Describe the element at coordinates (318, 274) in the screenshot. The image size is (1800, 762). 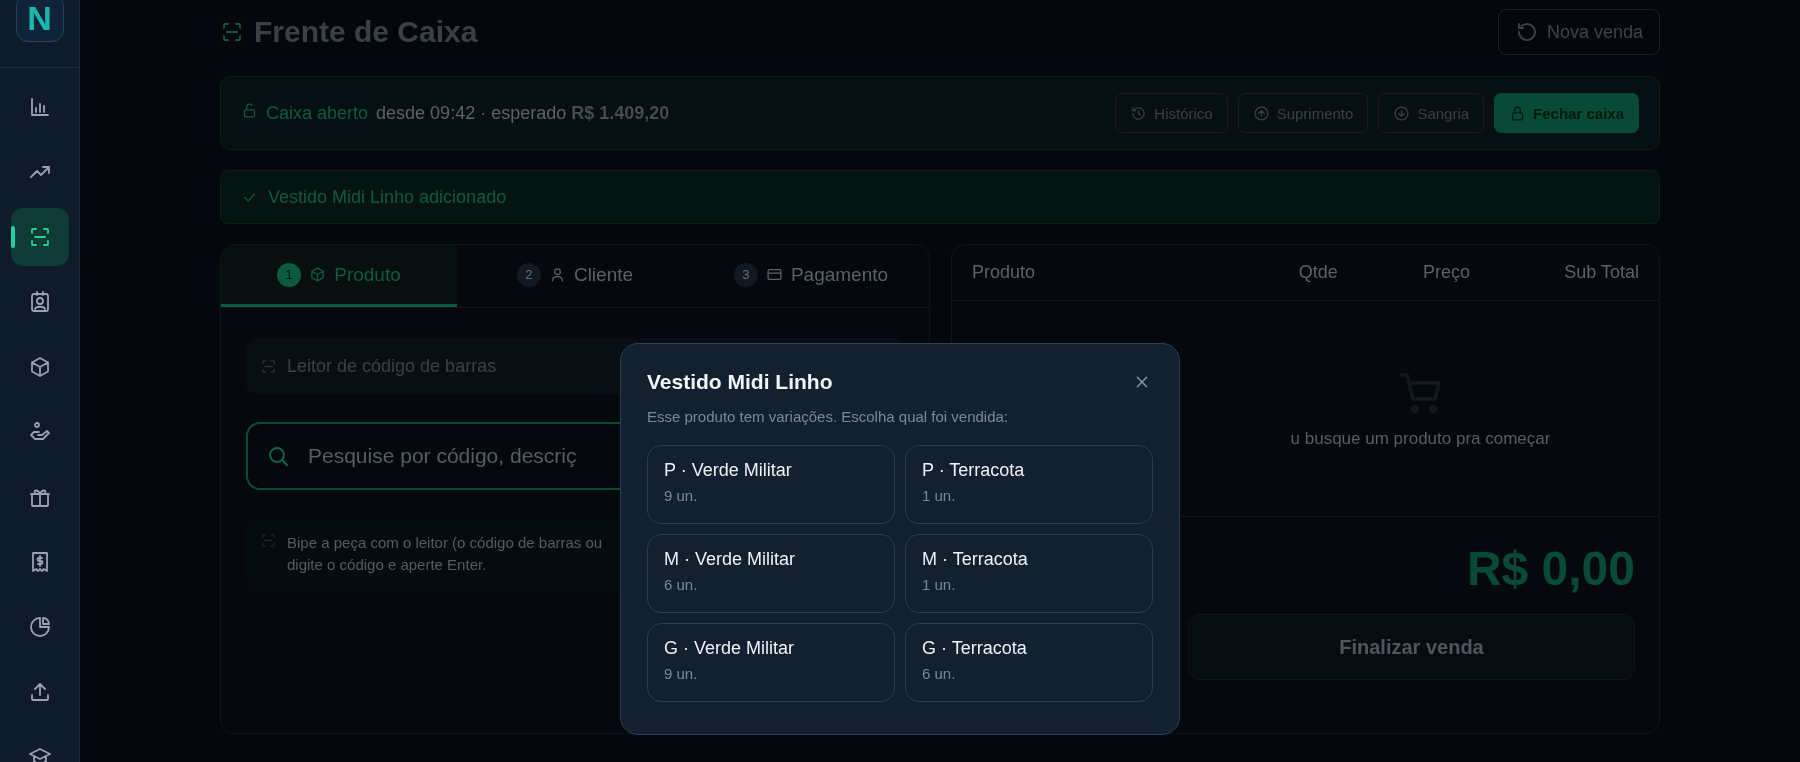
I see `box-icon` at that location.